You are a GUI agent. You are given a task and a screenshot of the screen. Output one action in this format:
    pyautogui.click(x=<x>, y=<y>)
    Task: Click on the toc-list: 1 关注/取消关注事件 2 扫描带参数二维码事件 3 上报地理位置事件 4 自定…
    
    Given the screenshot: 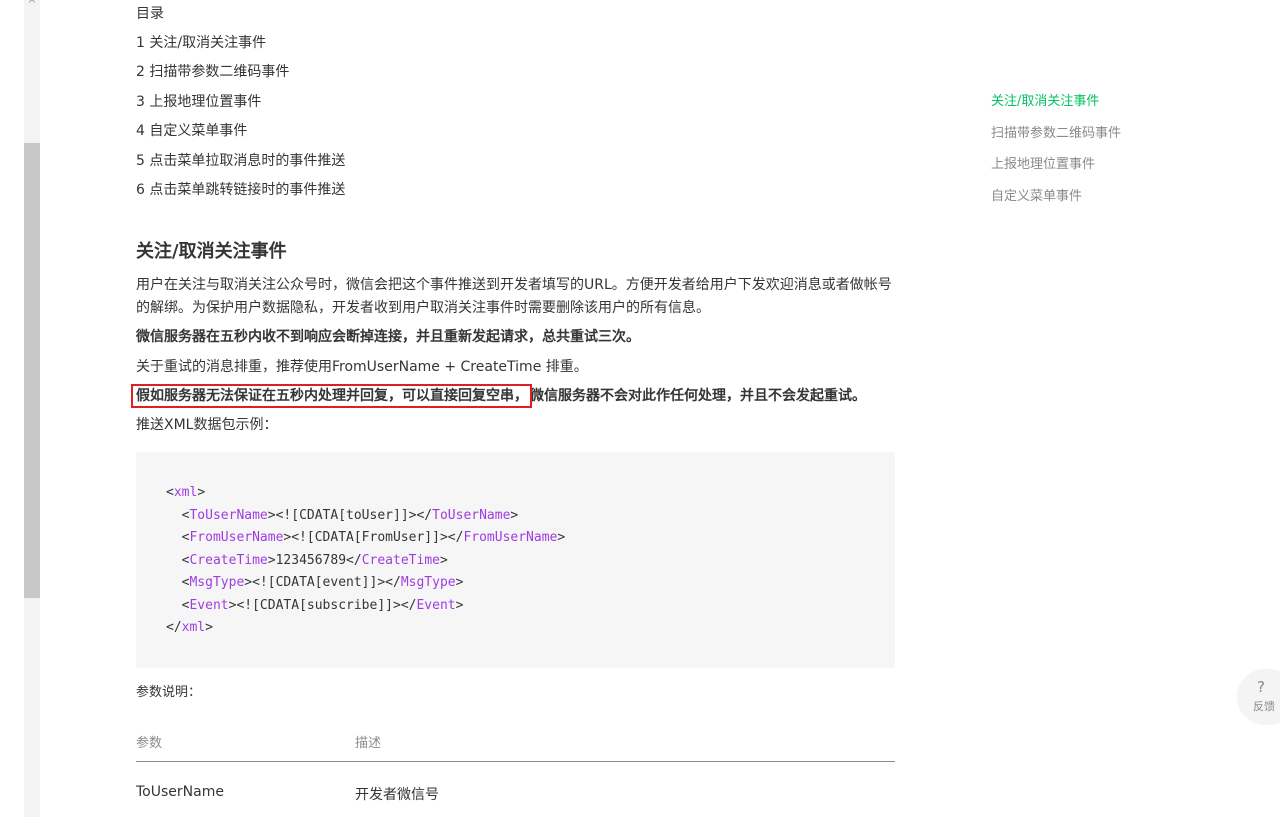 What is the action you would take?
    pyautogui.click(x=240, y=122)
    